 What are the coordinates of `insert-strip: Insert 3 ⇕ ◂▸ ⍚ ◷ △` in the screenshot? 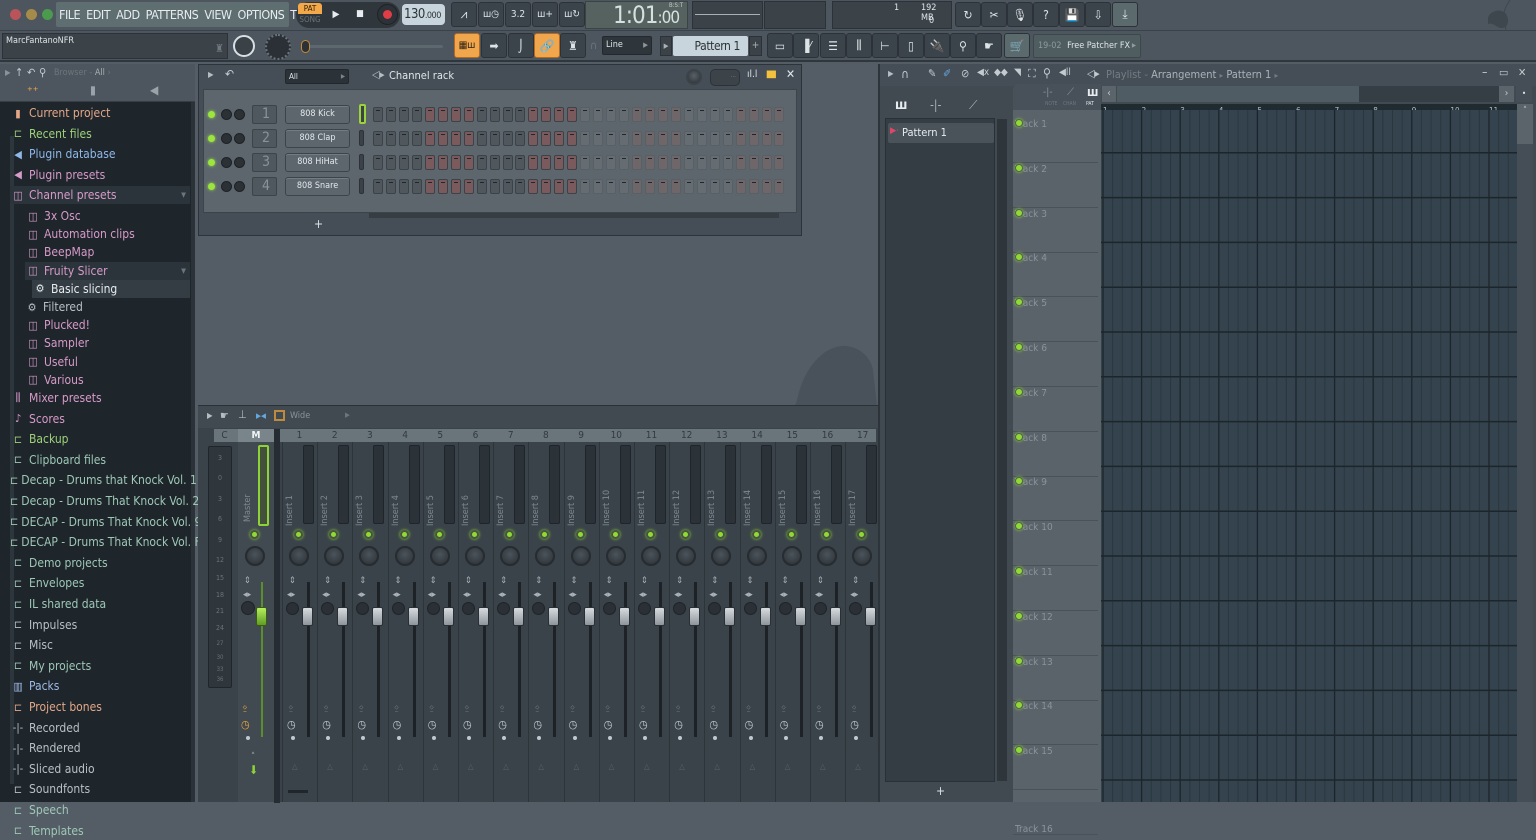 It's located at (369, 622).